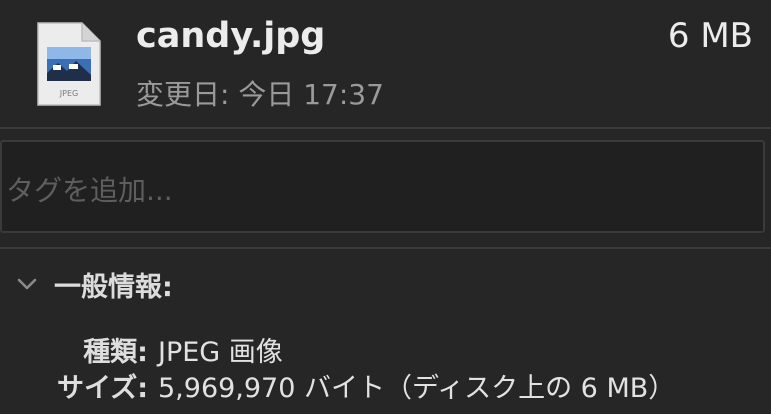 Image resolution: width=771 pixels, height=414 pixels. What do you see at coordinates (231, 36) in the screenshot?
I see `file-name: candy.jpg` at bounding box center [231, 36].